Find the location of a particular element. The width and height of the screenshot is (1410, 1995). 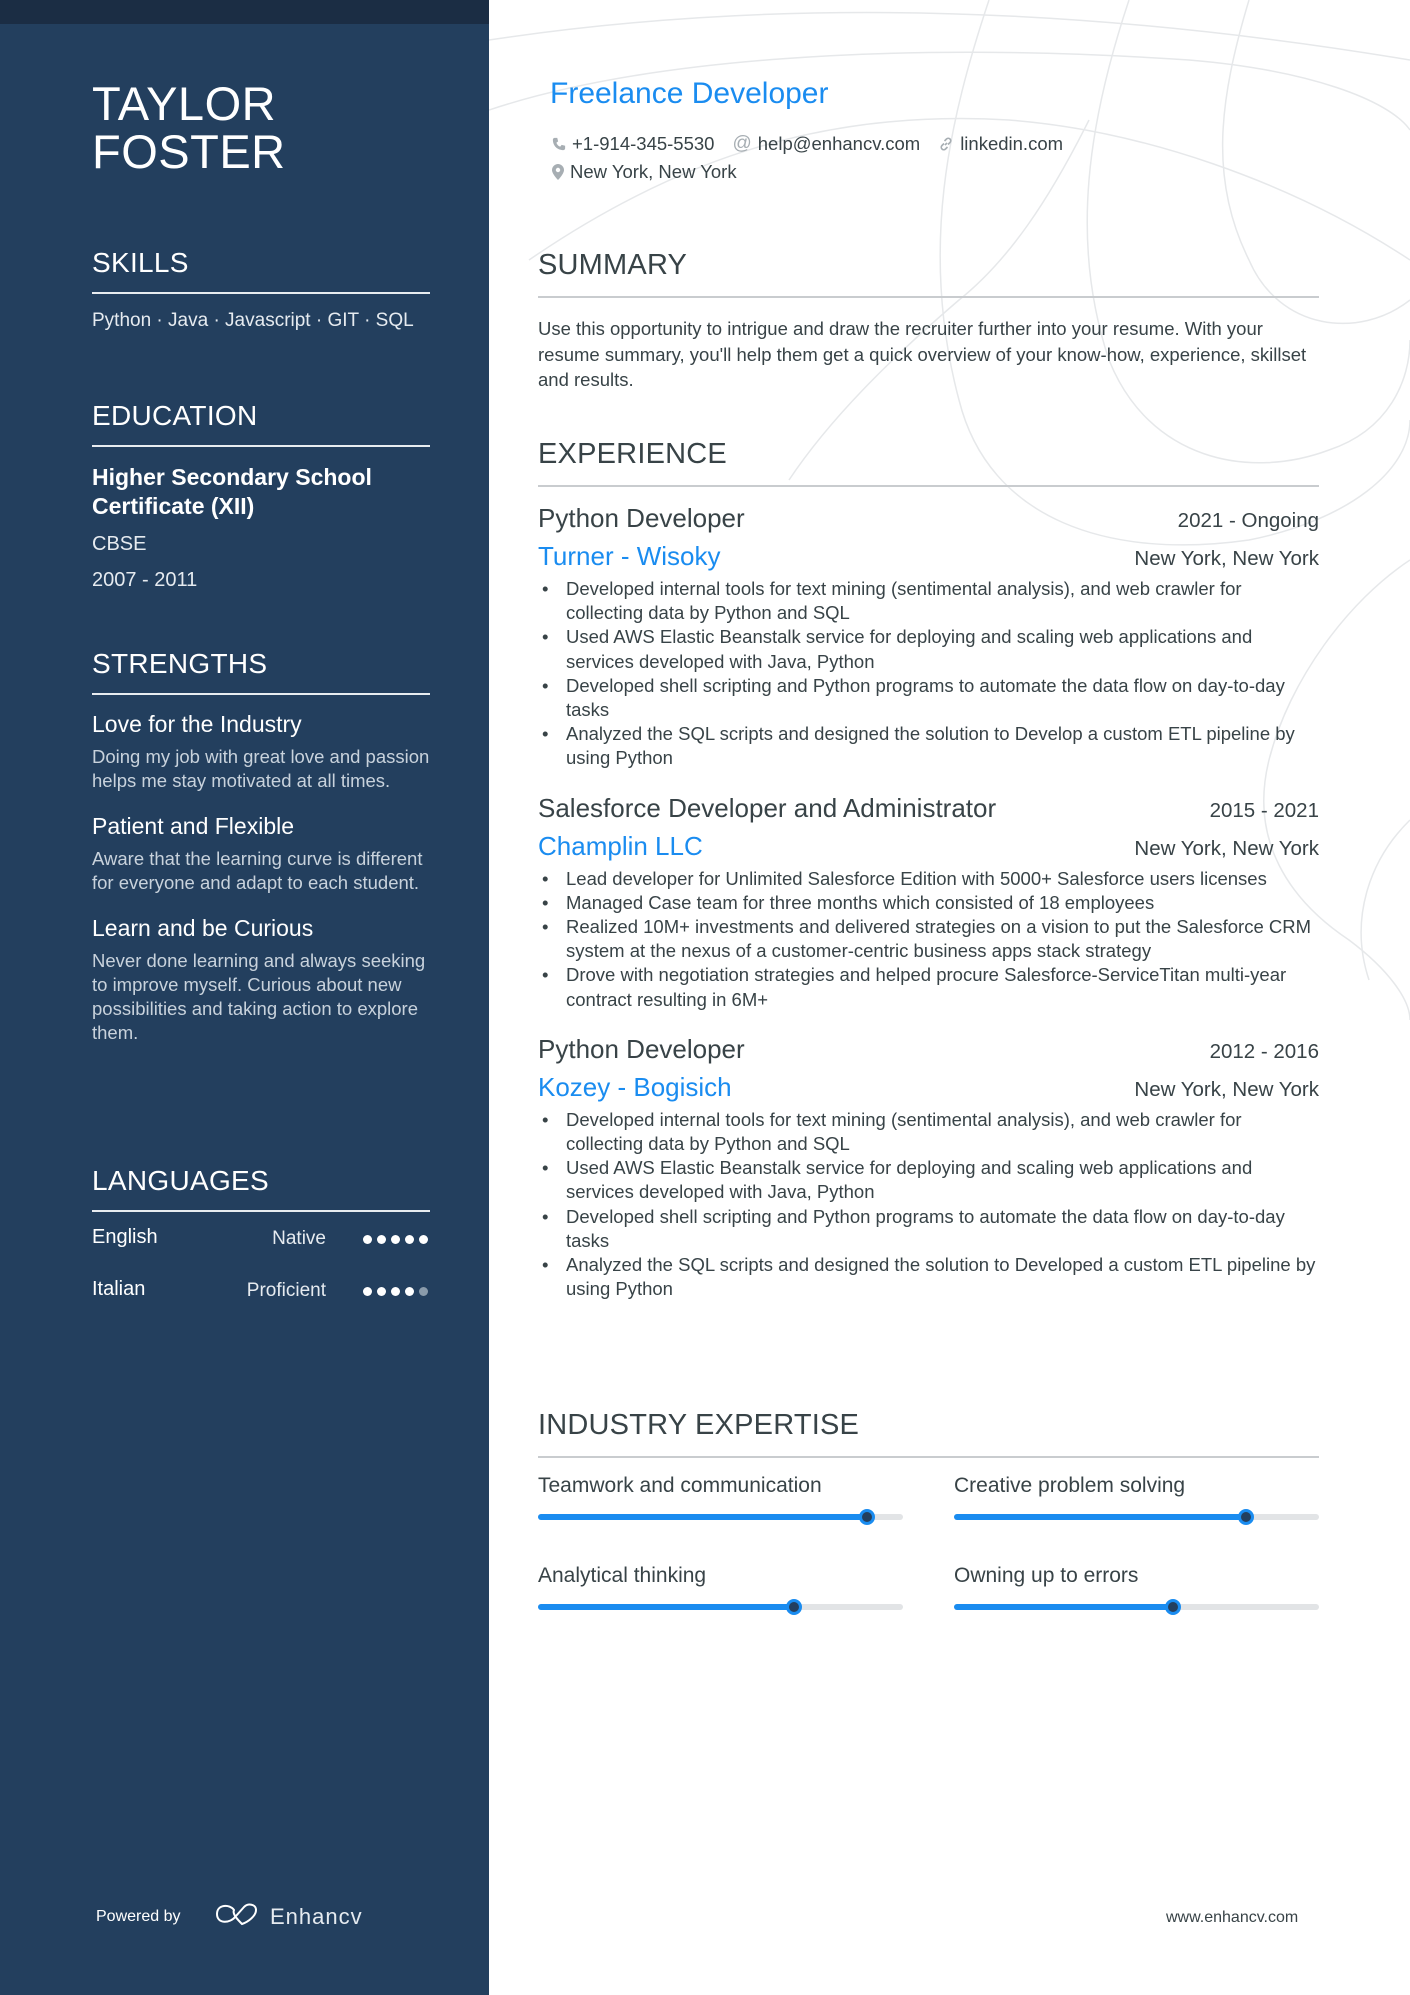

skills-list: Python · Java · Javascript · GIT · SQL is located at coordinates (253, 320).